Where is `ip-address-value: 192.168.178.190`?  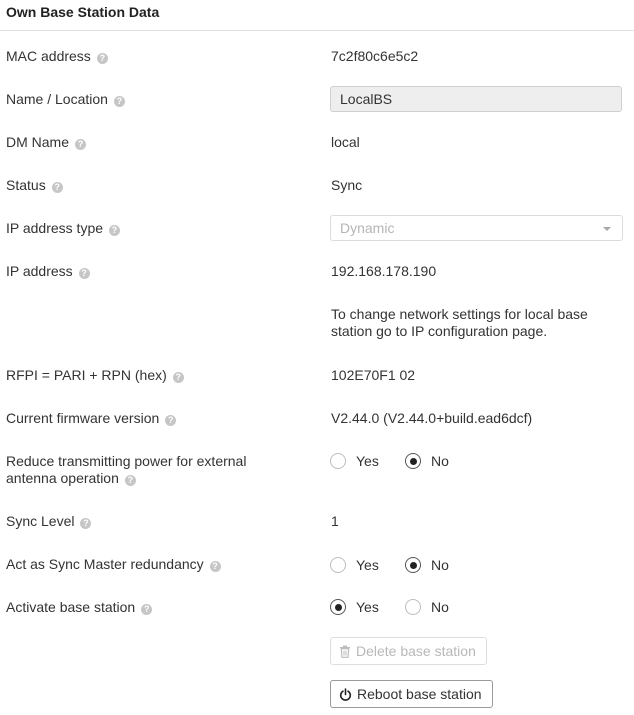 ip-address-value: 192.168.178.190 is located at coordinates (384, 271).